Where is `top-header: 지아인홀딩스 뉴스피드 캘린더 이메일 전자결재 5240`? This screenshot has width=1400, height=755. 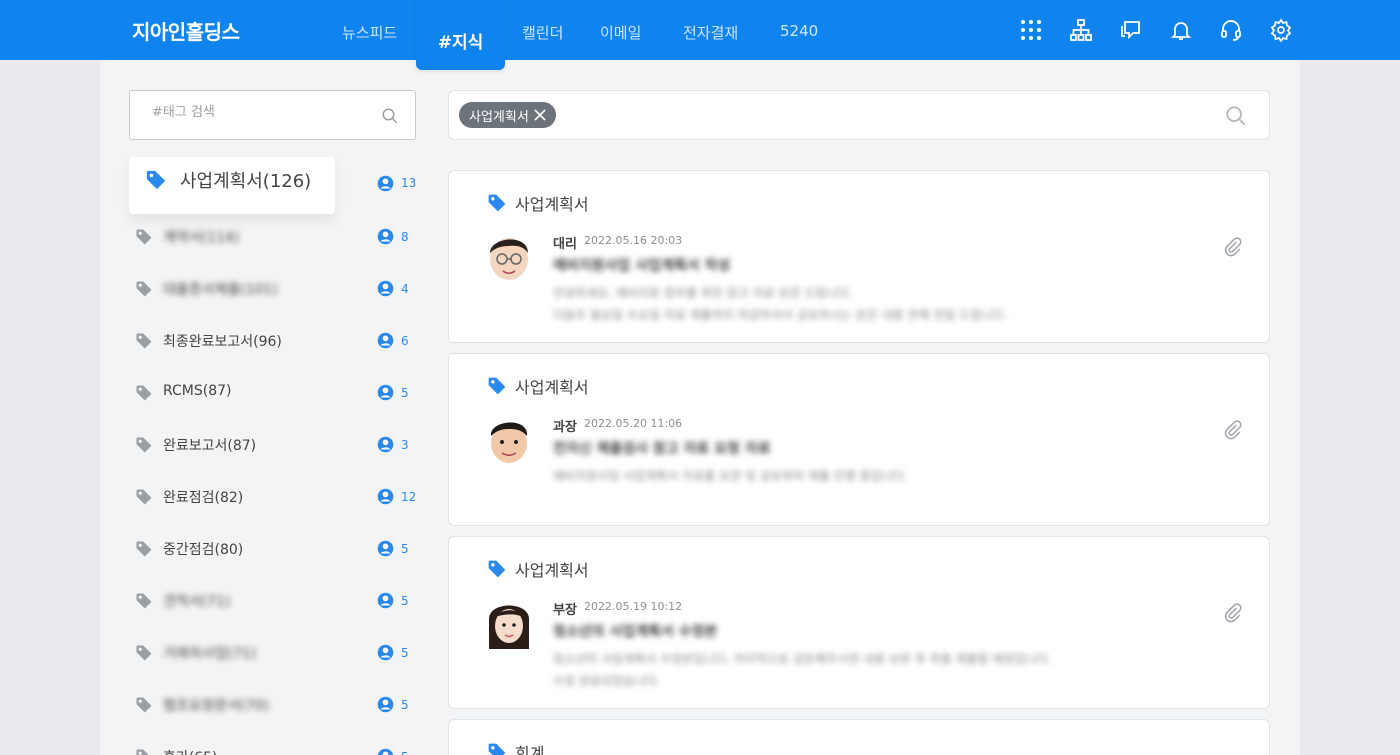
top-header: 지아인홀딩스 뉴스피드 캘린더 이메일 전자결재 5240 is located at coordinates (700, 30).